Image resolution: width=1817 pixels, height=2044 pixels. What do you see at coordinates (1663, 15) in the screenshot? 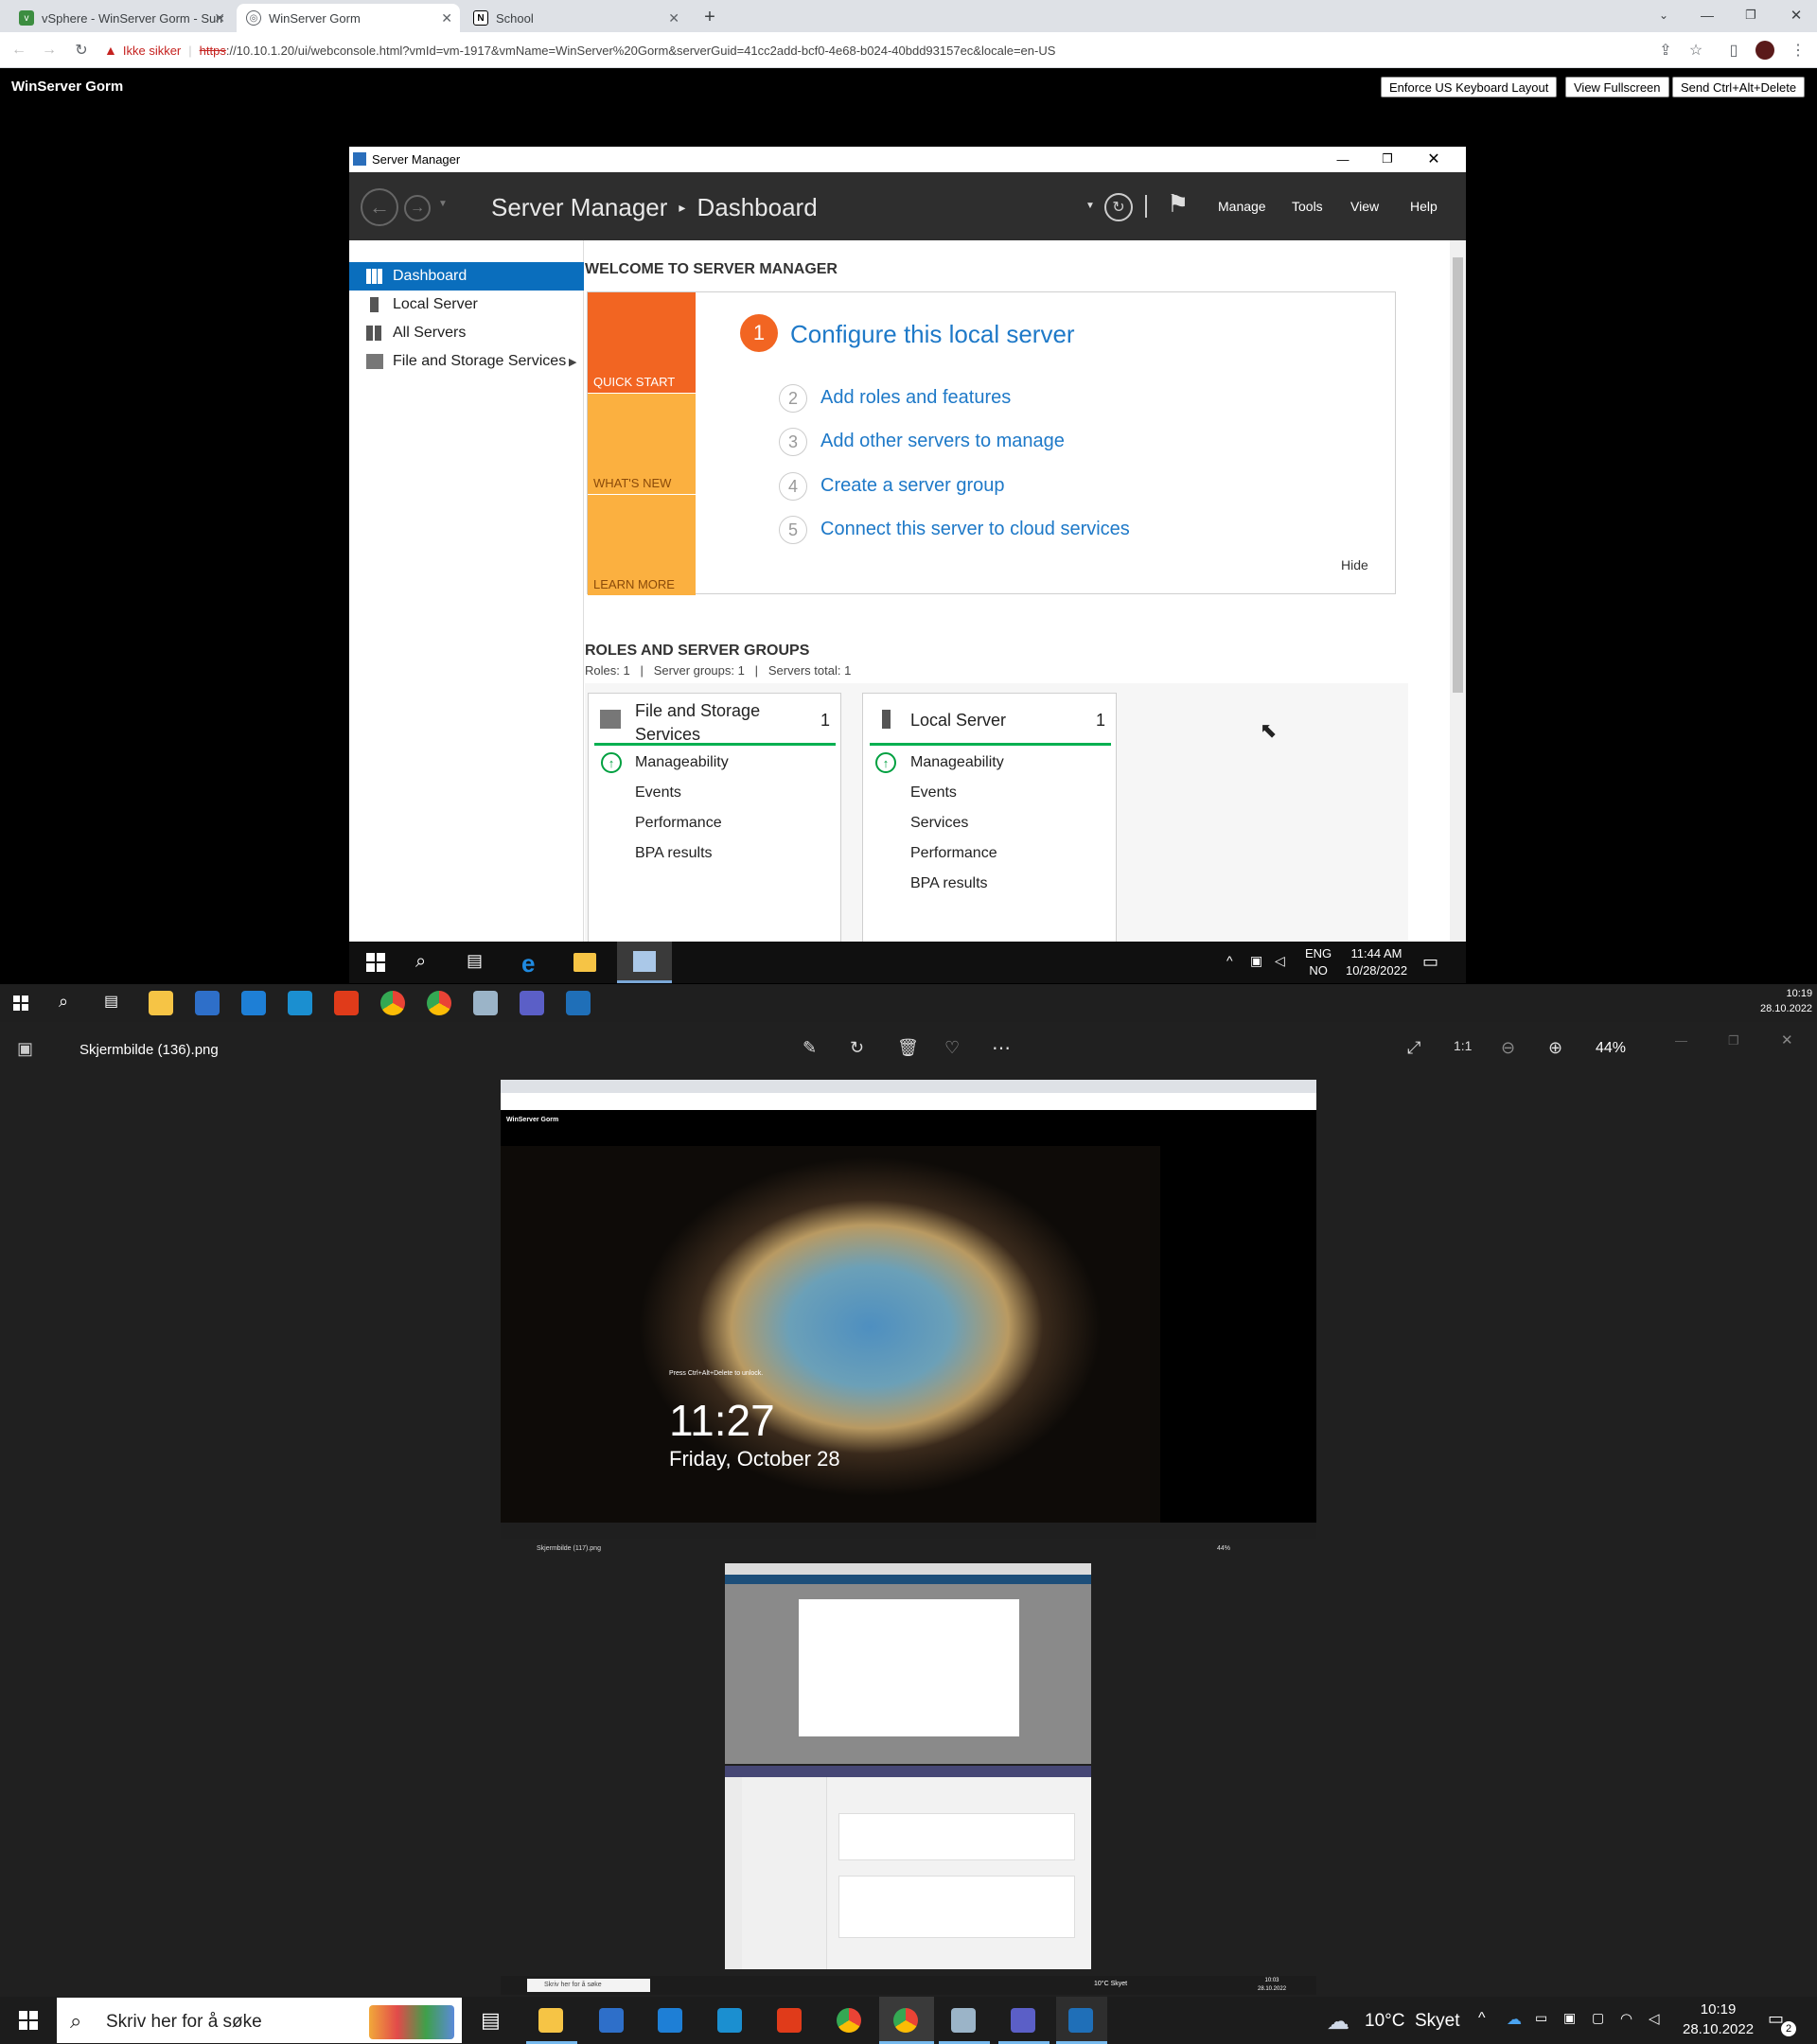
I see `tab-search-icon: ⌄` at bounding box center [1663, 15].